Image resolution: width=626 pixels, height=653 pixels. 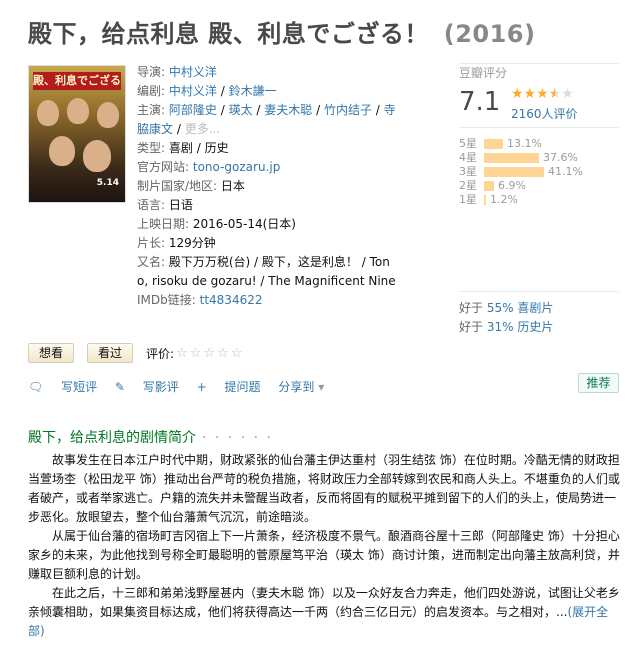 I want to click on site-row: 官方网站: tono-gozaru.jp, so click(x=268, y=167).